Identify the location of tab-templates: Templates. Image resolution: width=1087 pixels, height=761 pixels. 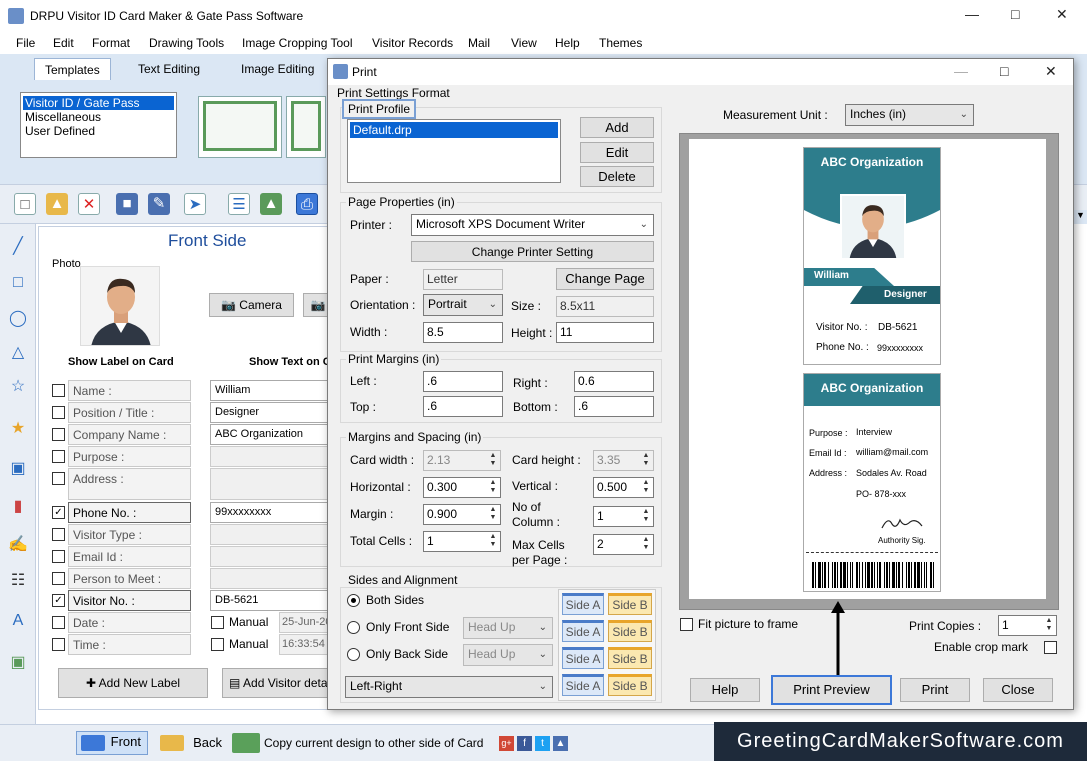
(72, 69).